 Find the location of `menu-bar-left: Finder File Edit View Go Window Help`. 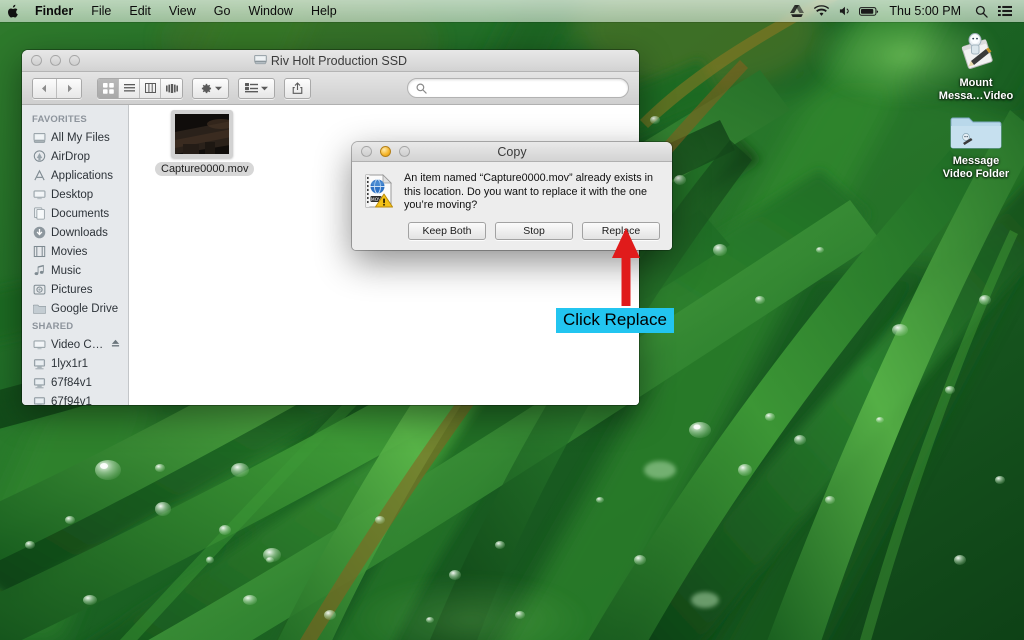

menu-bar-left: Finder File Edit View Go Window Help is located at coordinates (173, 11).